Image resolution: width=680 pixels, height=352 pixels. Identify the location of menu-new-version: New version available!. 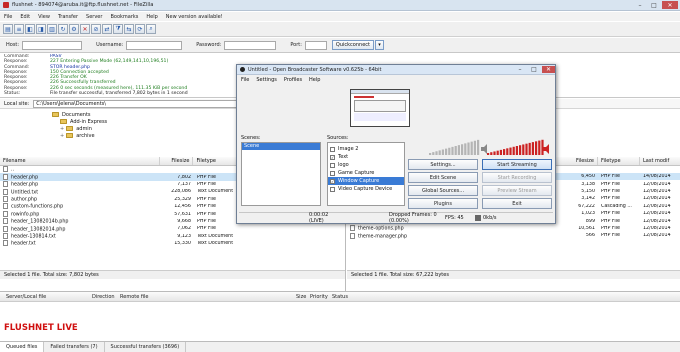
(194, 17).